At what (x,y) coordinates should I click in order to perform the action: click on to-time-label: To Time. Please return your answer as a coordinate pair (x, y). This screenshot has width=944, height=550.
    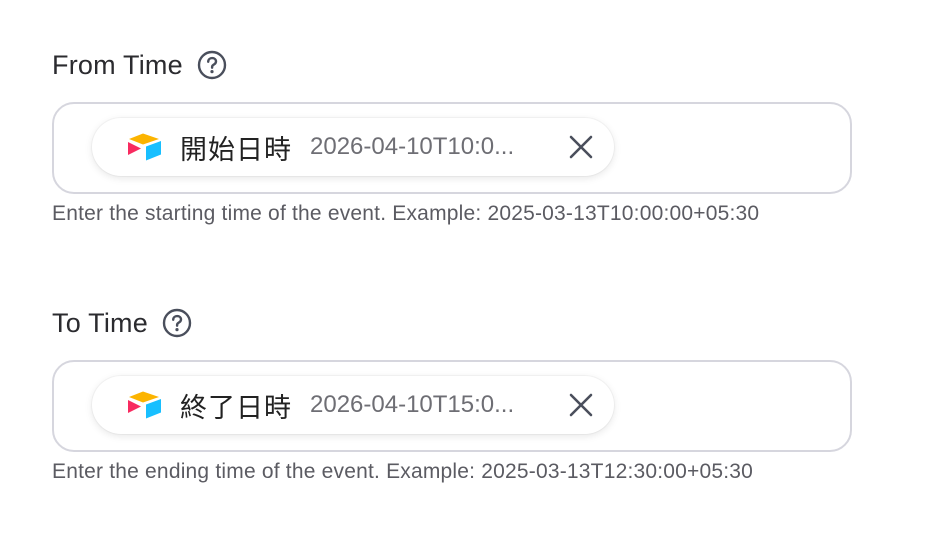
    Looking at the image, I should click on (100, 322).